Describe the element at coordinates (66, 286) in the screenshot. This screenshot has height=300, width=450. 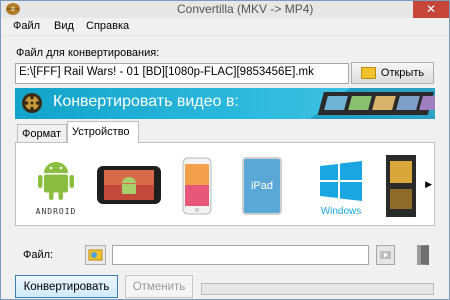
I see `convert-button: Конвертировать` at that location.